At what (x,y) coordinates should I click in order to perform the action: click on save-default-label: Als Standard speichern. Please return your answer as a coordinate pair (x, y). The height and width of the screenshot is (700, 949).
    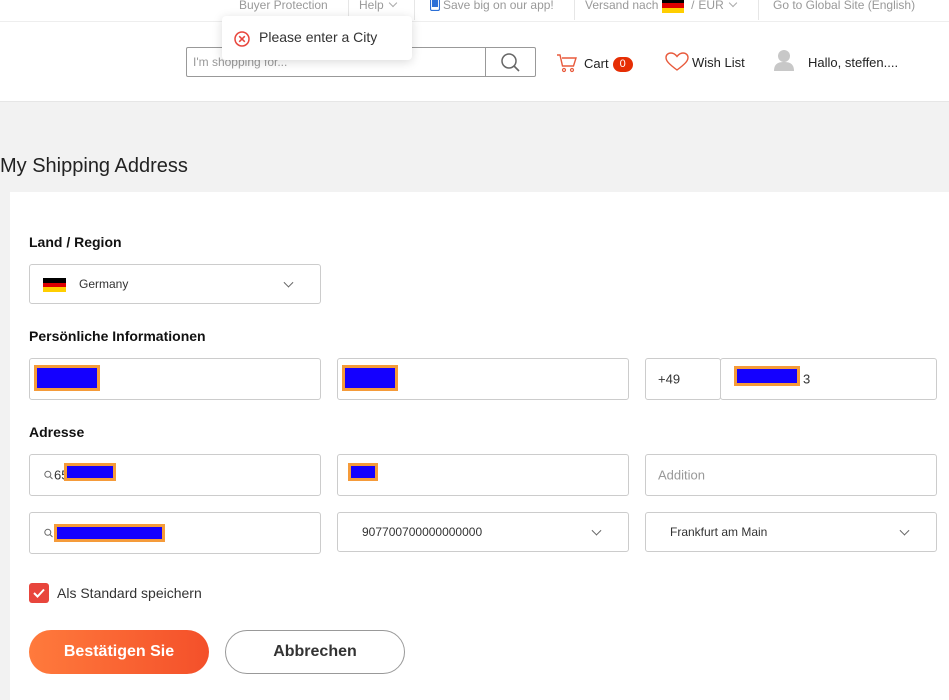
    Looking at the image, I should click on (129, 593).